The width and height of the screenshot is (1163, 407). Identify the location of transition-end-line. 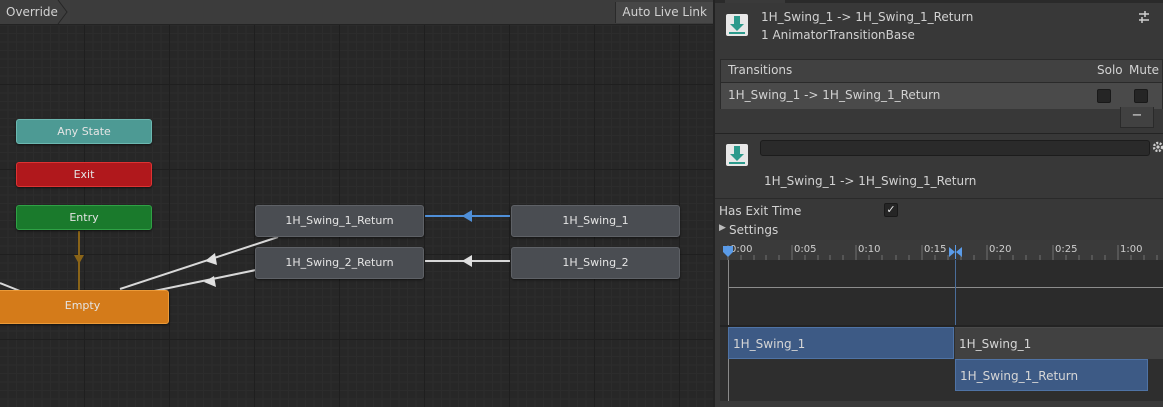
(955, 295).